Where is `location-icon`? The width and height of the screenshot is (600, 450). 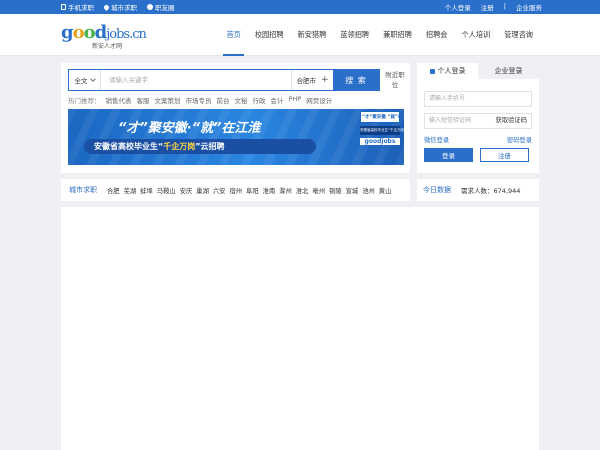 location-icon is located at coordinates (106, 7).